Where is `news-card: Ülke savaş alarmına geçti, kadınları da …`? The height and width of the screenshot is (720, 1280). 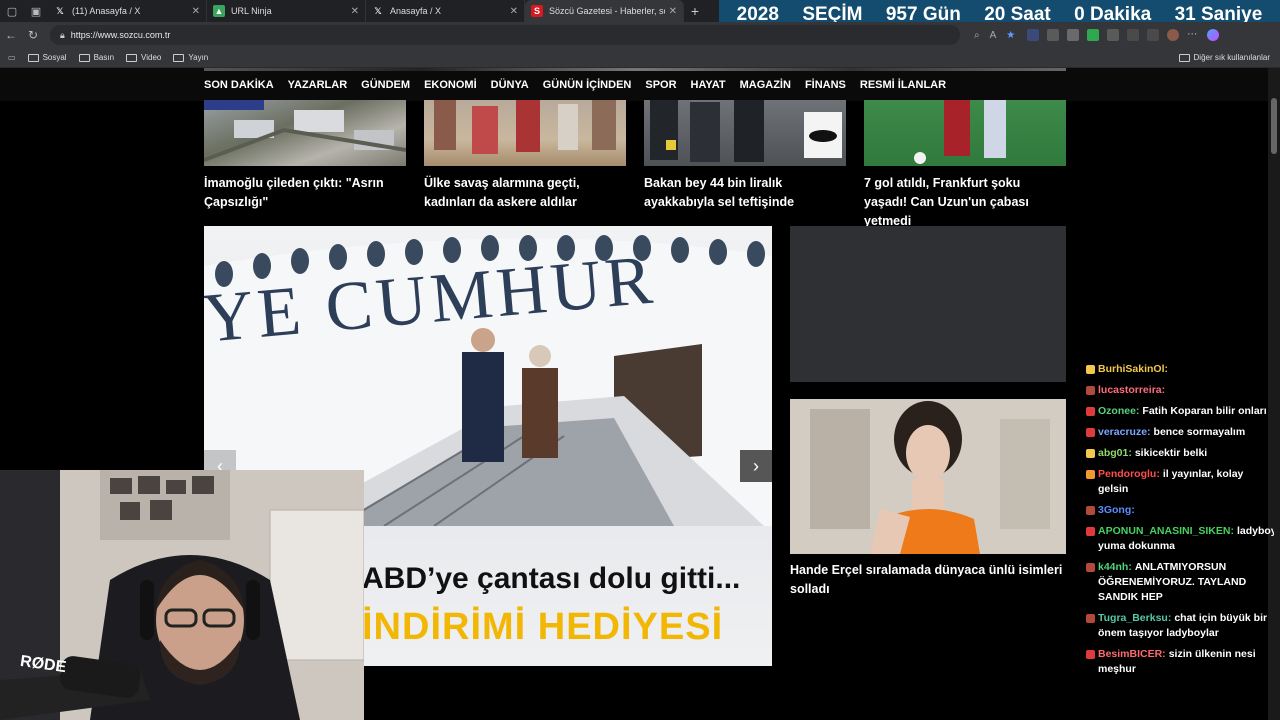
news-card: Ülke savaş alarmına geçti, kadınları da … is located at coordinates (525, 156).